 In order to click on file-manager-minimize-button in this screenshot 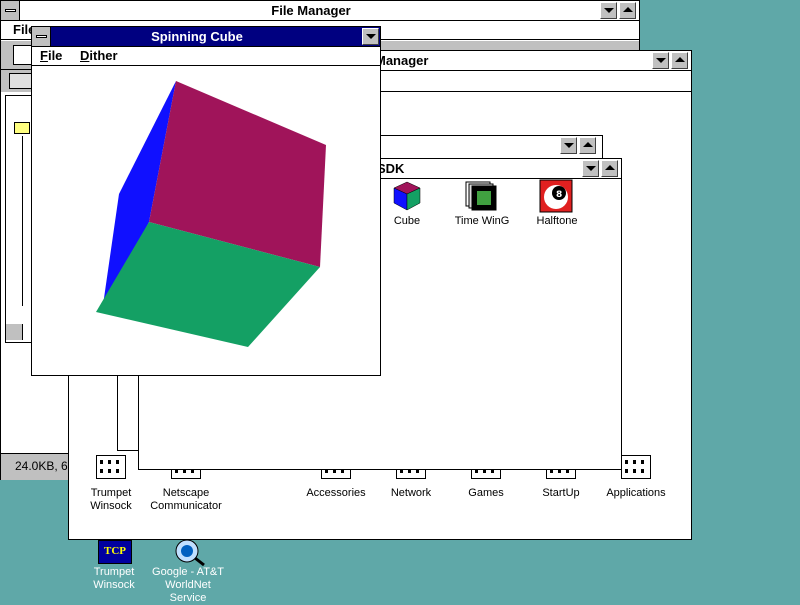, I will do `click(608, 10)`.